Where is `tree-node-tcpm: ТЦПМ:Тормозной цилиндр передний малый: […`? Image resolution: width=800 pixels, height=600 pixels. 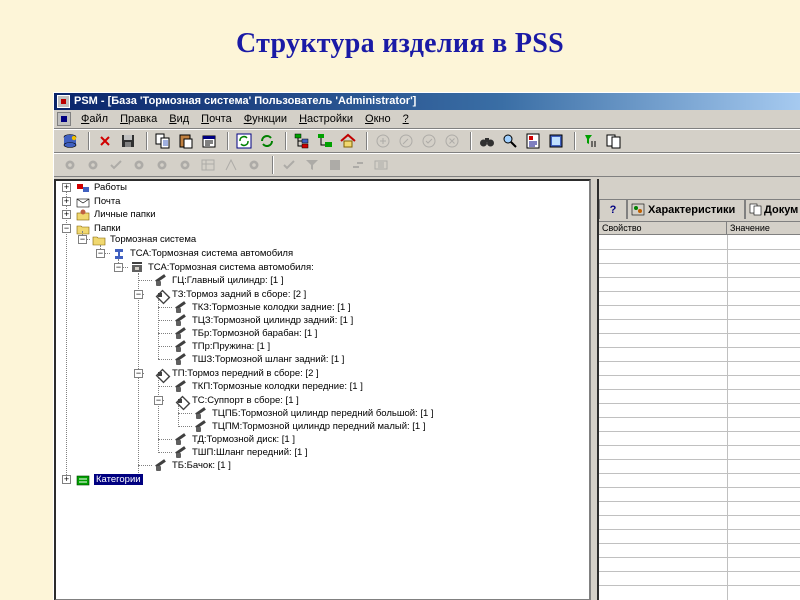
tree-node-tcpm: ТЦПМ:Тормозной цилиндр передний малый: [… is located at coordinates (310, 426).